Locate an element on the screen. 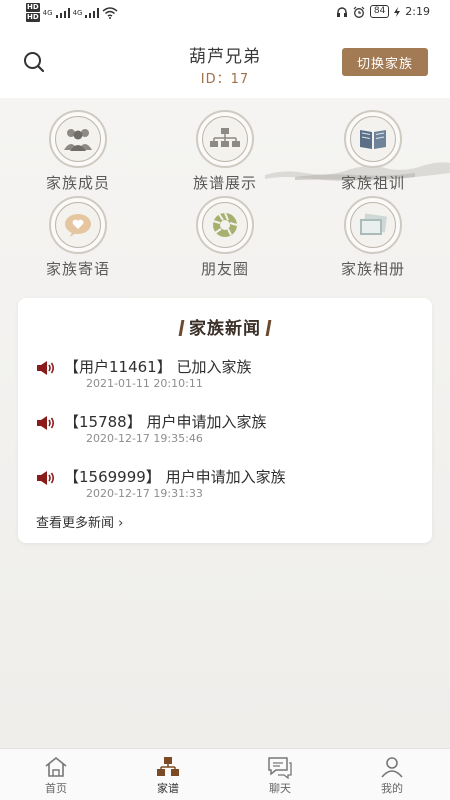 Image resolution: width=450 pixels, height=800 pixels. home-icon is located at coordinates (56, 766).